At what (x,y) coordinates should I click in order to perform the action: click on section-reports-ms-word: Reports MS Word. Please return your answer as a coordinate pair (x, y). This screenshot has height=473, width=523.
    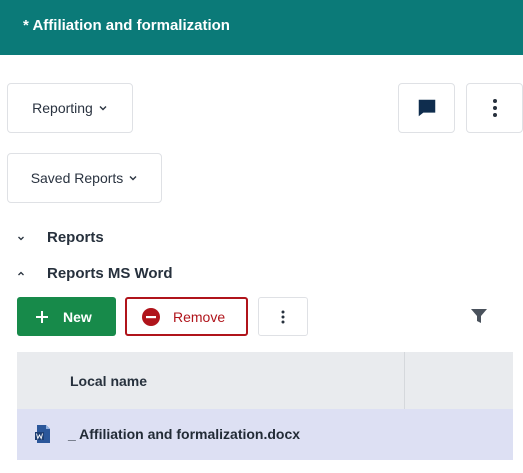
    Looking at the image, I should click on (94, 273).